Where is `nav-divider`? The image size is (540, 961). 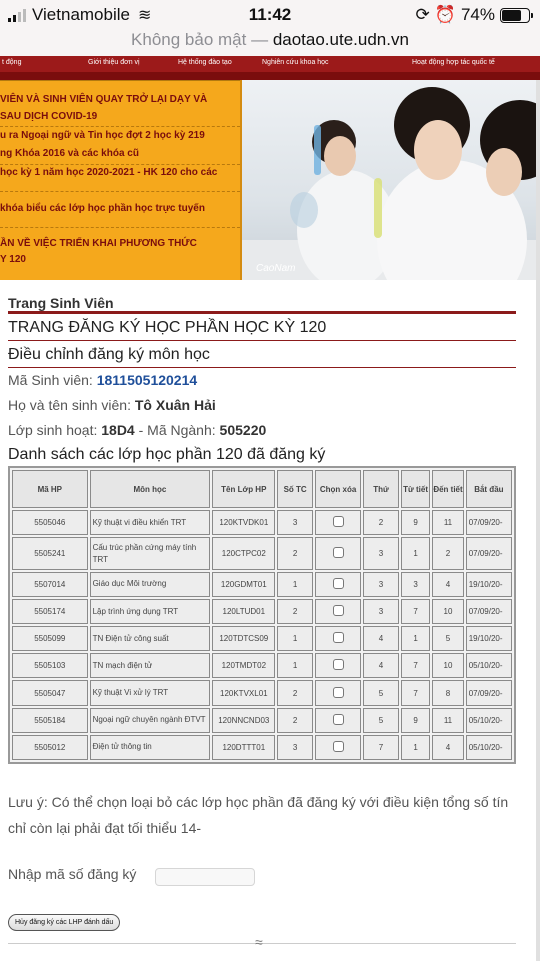
nav-divider is located at coordinates (270, 76).